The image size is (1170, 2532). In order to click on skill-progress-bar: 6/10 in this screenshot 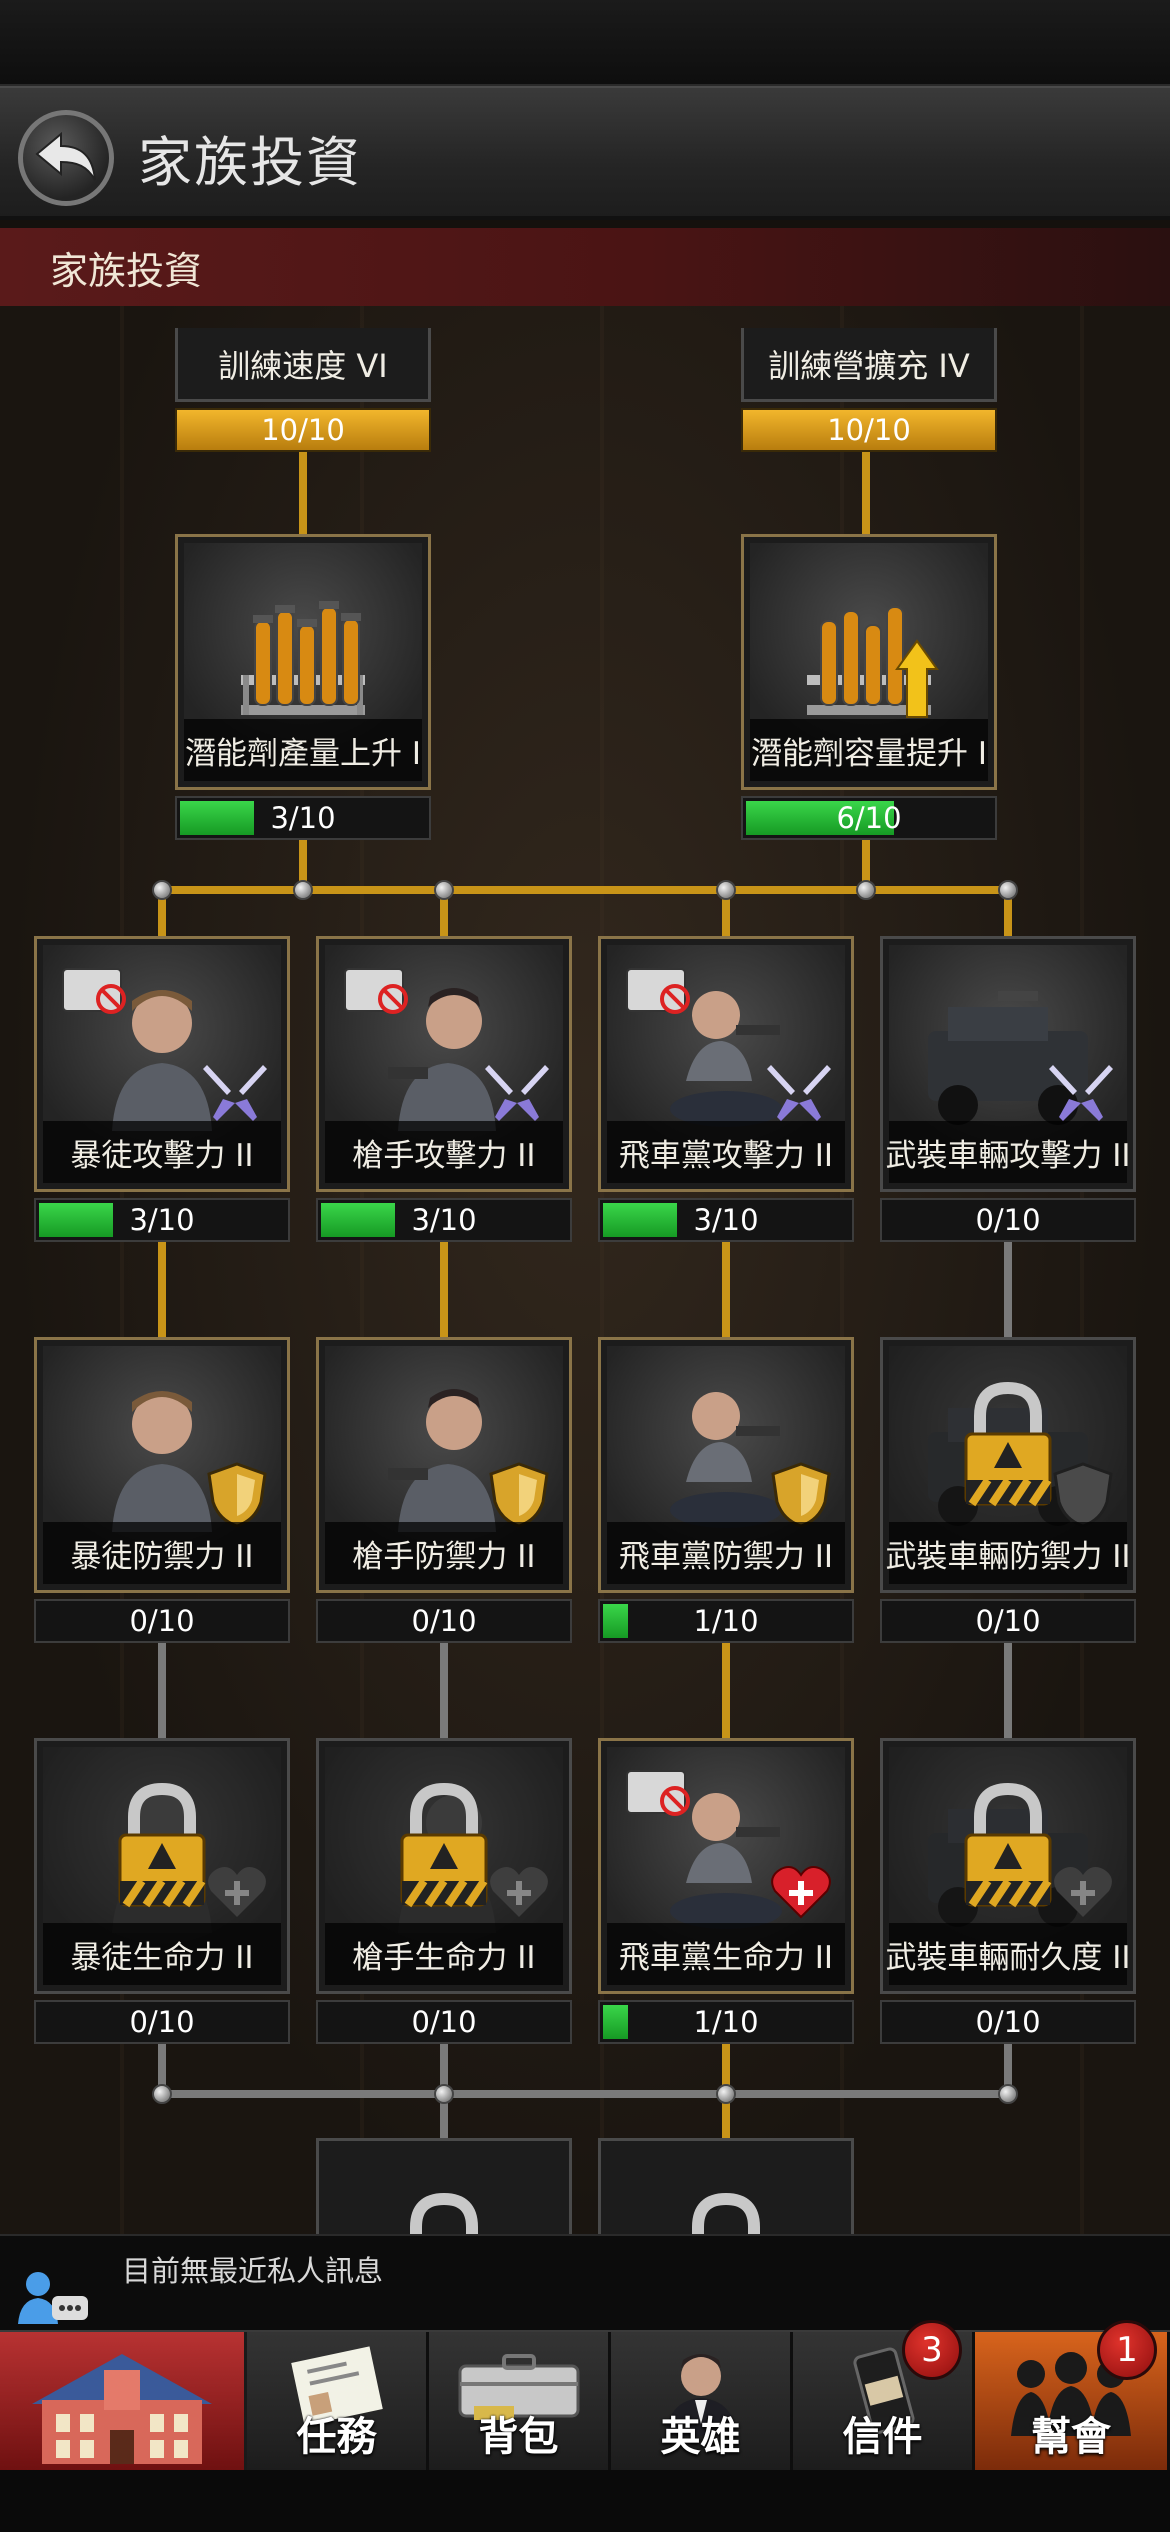, I will do `click(869, 818)`.